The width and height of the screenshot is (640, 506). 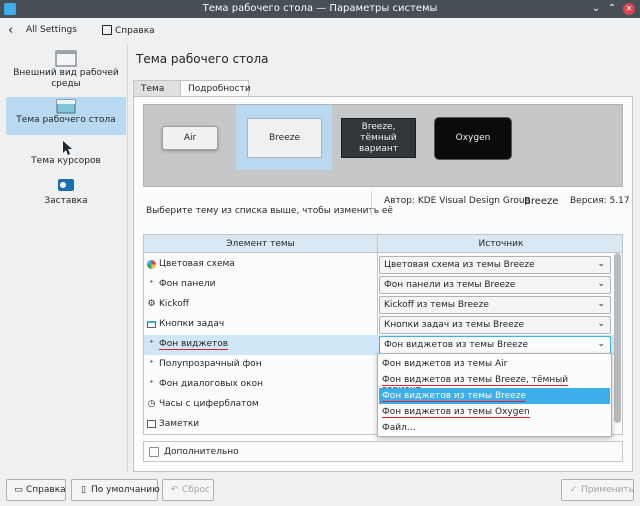 What do you see at coordinates (454, 325) in the screenshot?
I see `combobox-value: Кнопки задач из темы Breeze` at bounding box center [454, 325].